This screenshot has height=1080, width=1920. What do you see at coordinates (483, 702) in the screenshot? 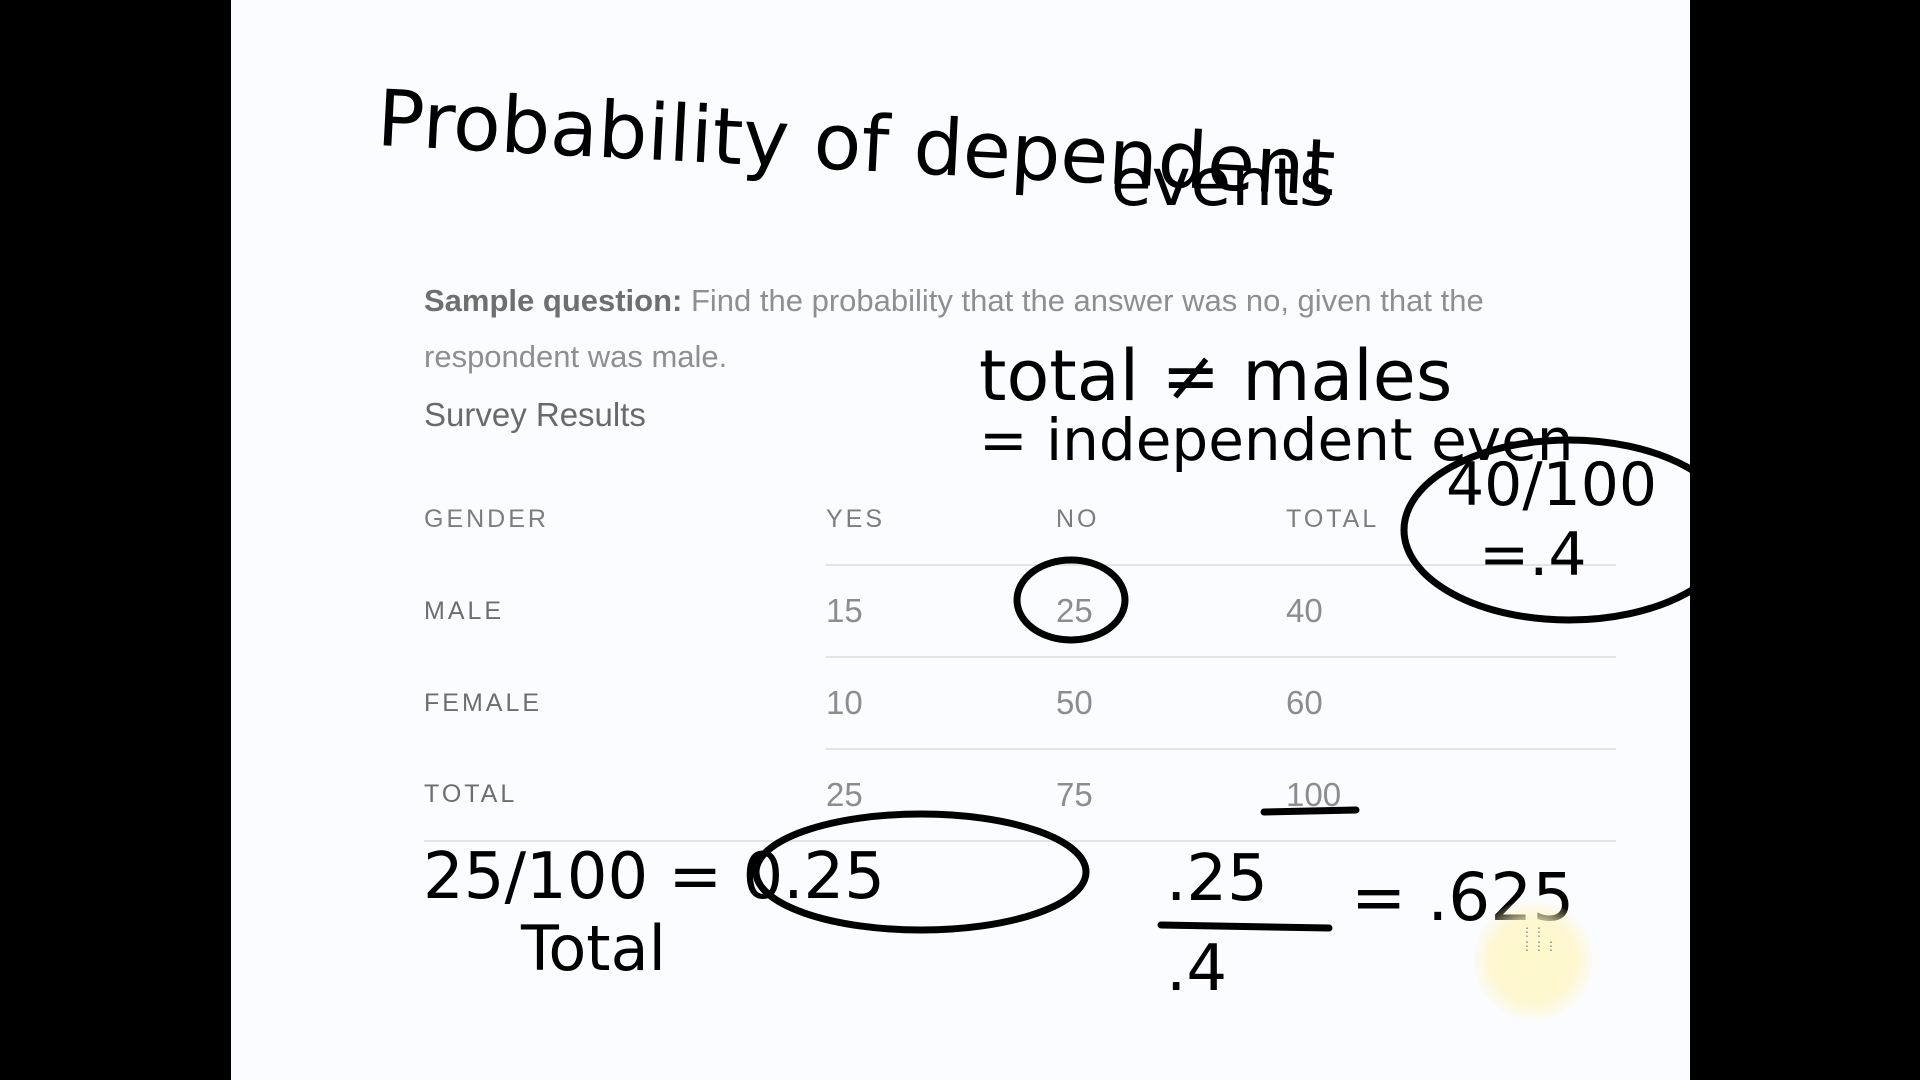
I see `row-label-female: FEMALE` at bounding box center [483, 702].